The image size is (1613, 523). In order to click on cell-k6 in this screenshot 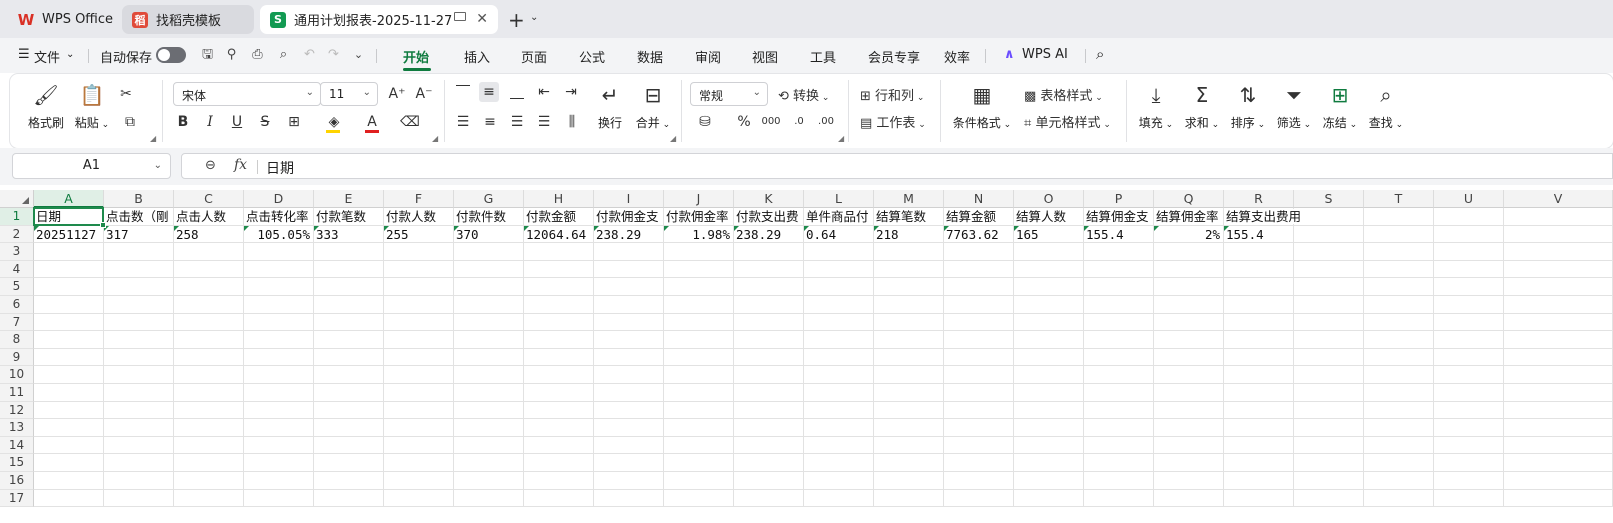, I will do `click(769, 305)`.